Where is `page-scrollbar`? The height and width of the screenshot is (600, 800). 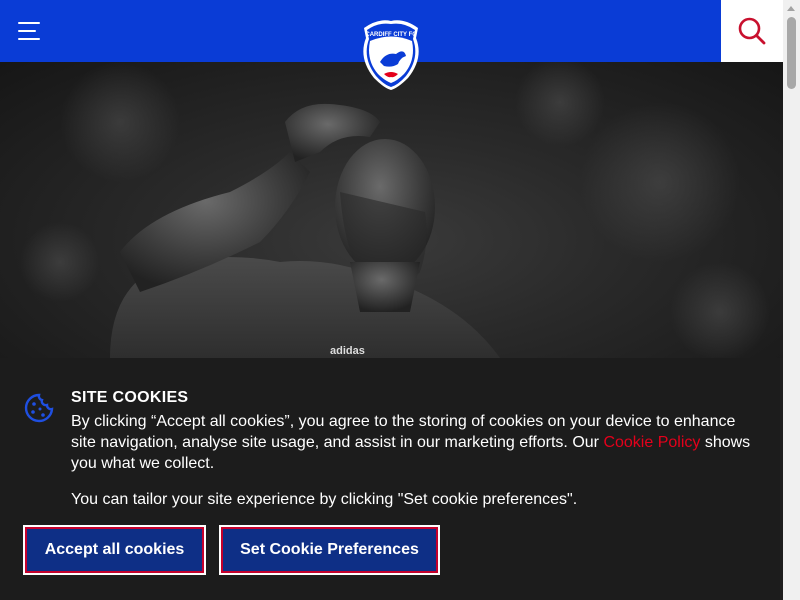
page-scrollbar is located at coordinates (791, 300).